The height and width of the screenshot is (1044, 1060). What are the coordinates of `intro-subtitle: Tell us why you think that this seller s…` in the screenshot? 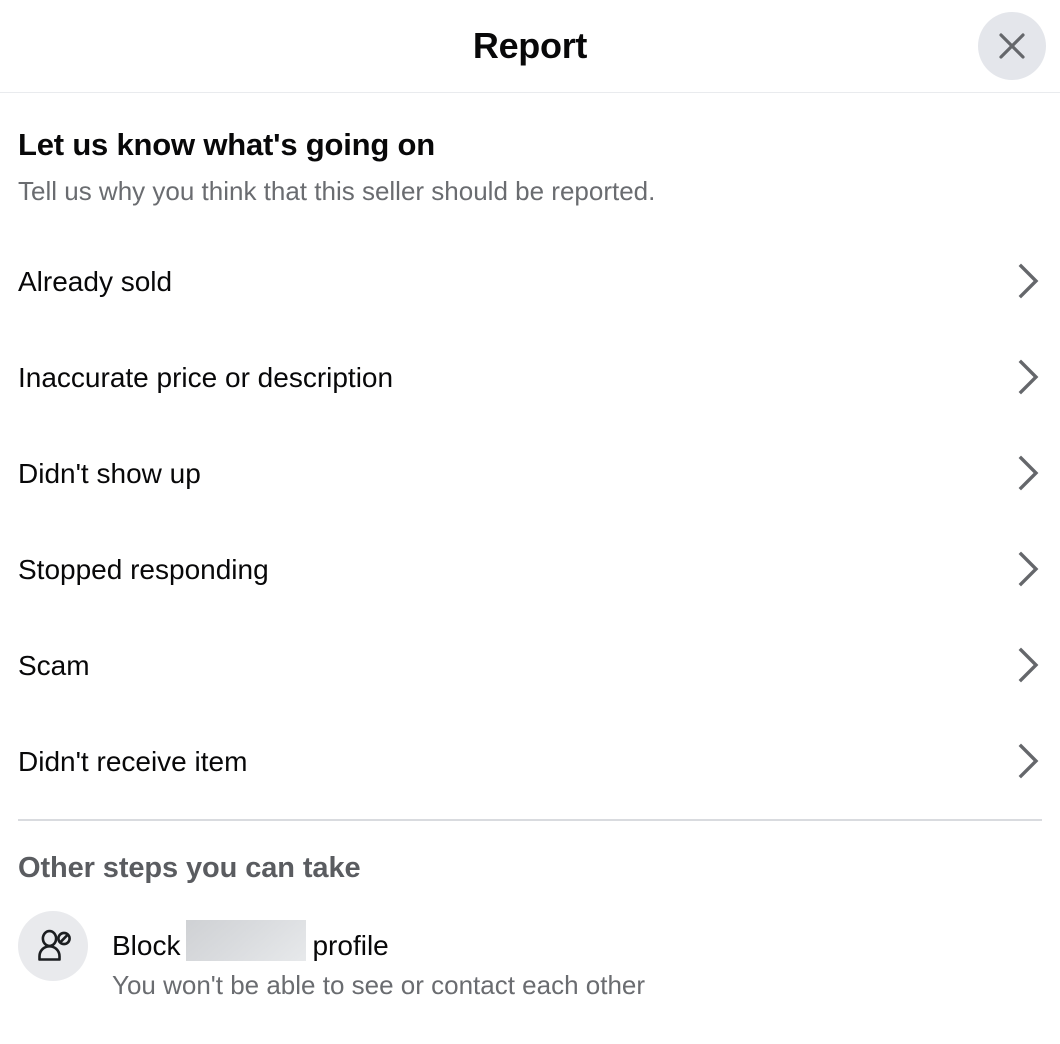 It's located at (337, 190).